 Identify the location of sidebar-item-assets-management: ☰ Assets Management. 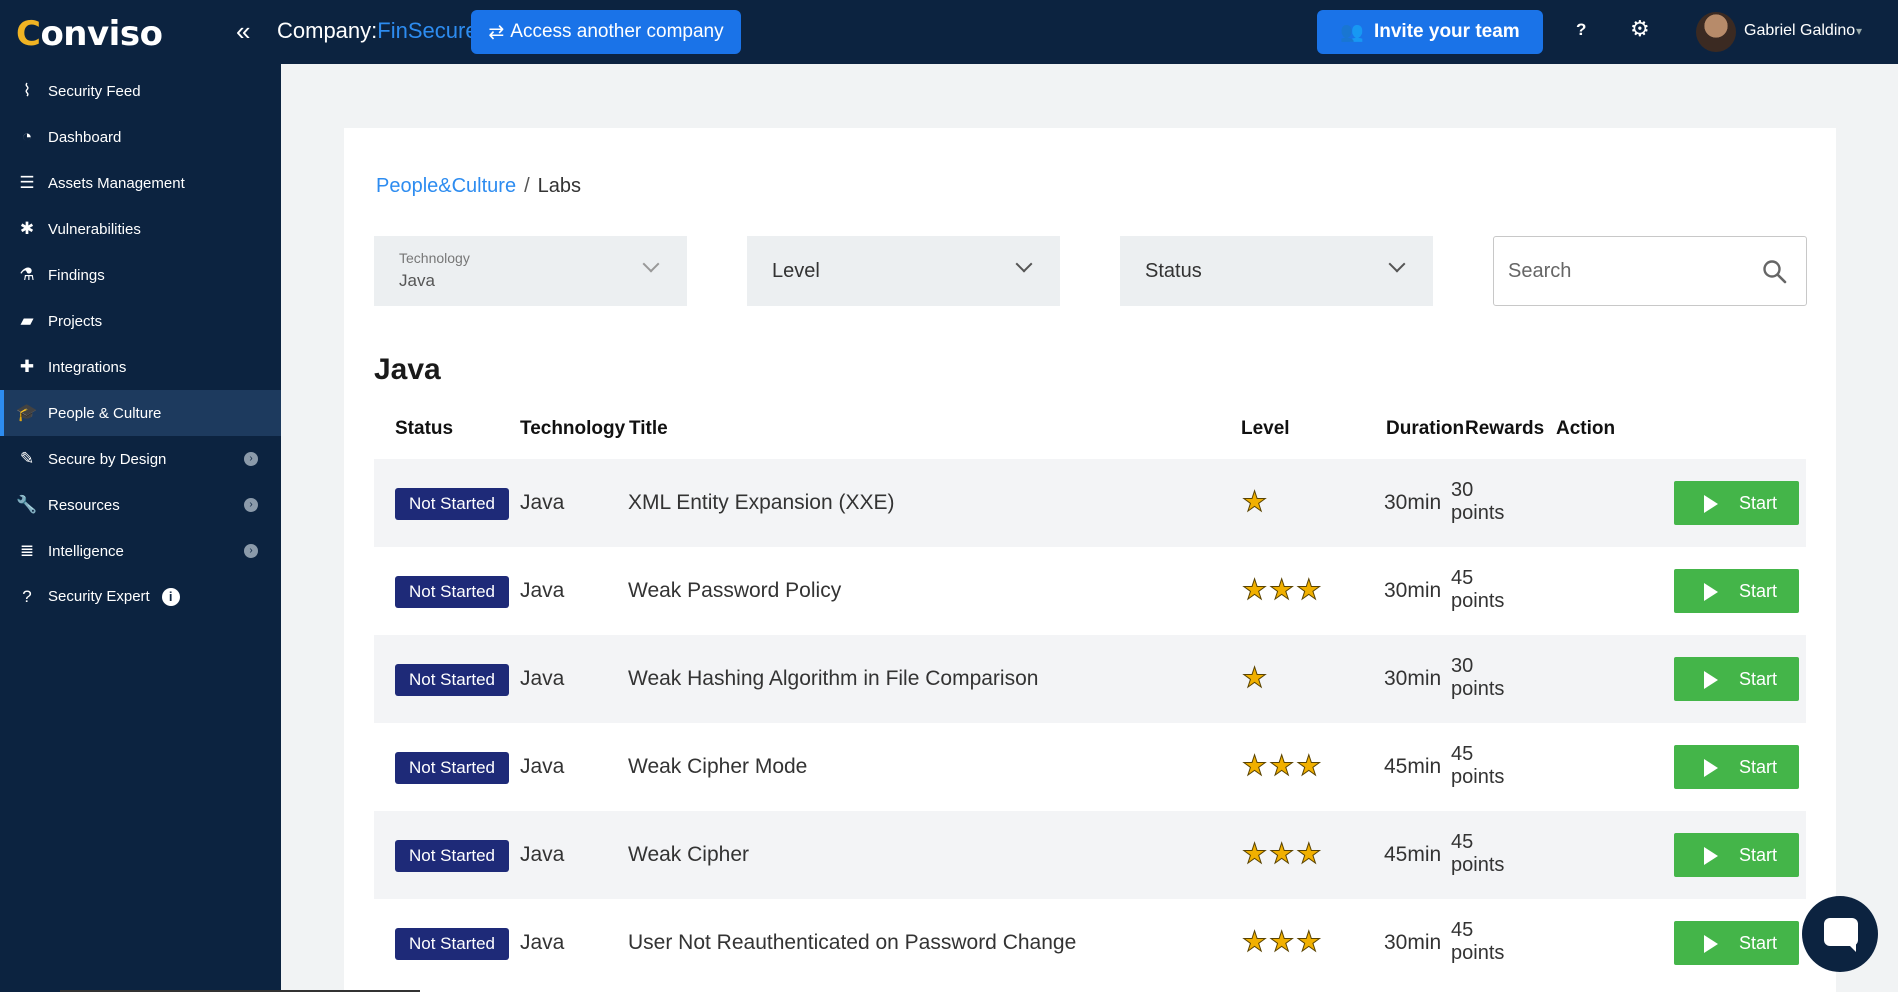
(140, 183).